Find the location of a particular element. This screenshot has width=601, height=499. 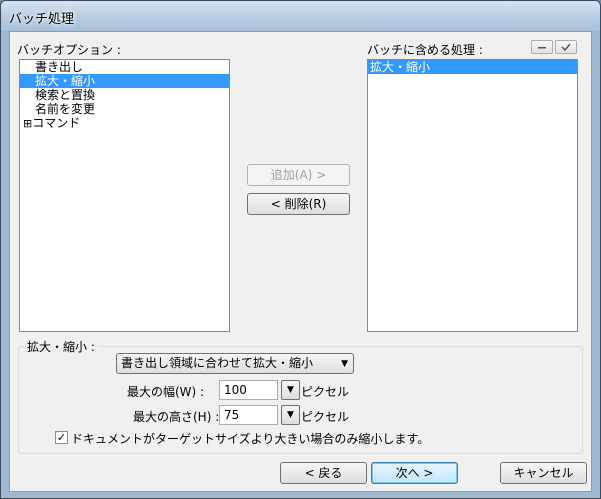

cancel-button: キャンセル is located at coordinates (543, 473).